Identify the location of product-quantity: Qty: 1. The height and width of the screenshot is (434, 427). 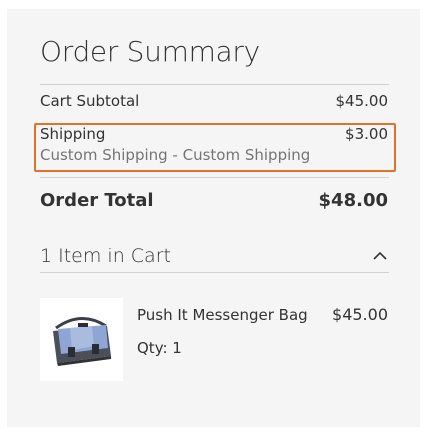
(159, 348).